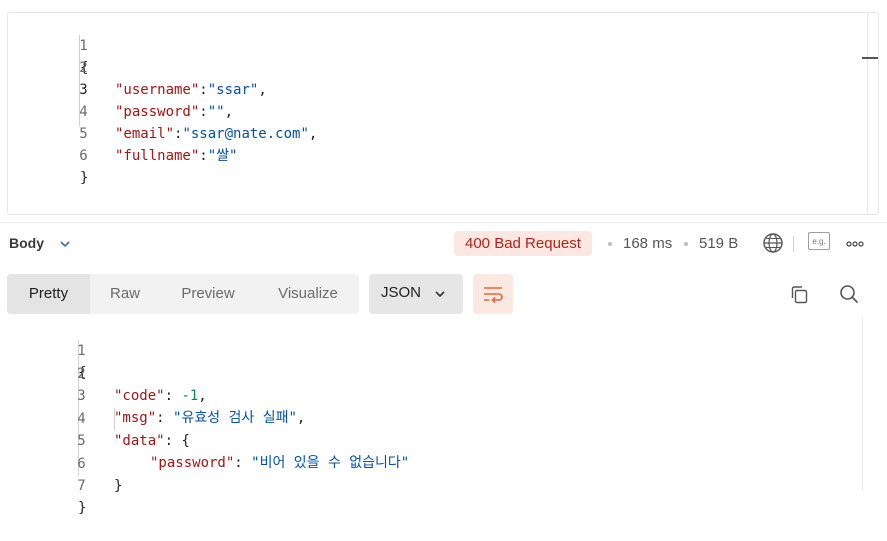 The image size is (887, 541). What do you see at coordinates (800, 295) in the screenshot?
I see `copy-icon` at bounding box center [800, 295].